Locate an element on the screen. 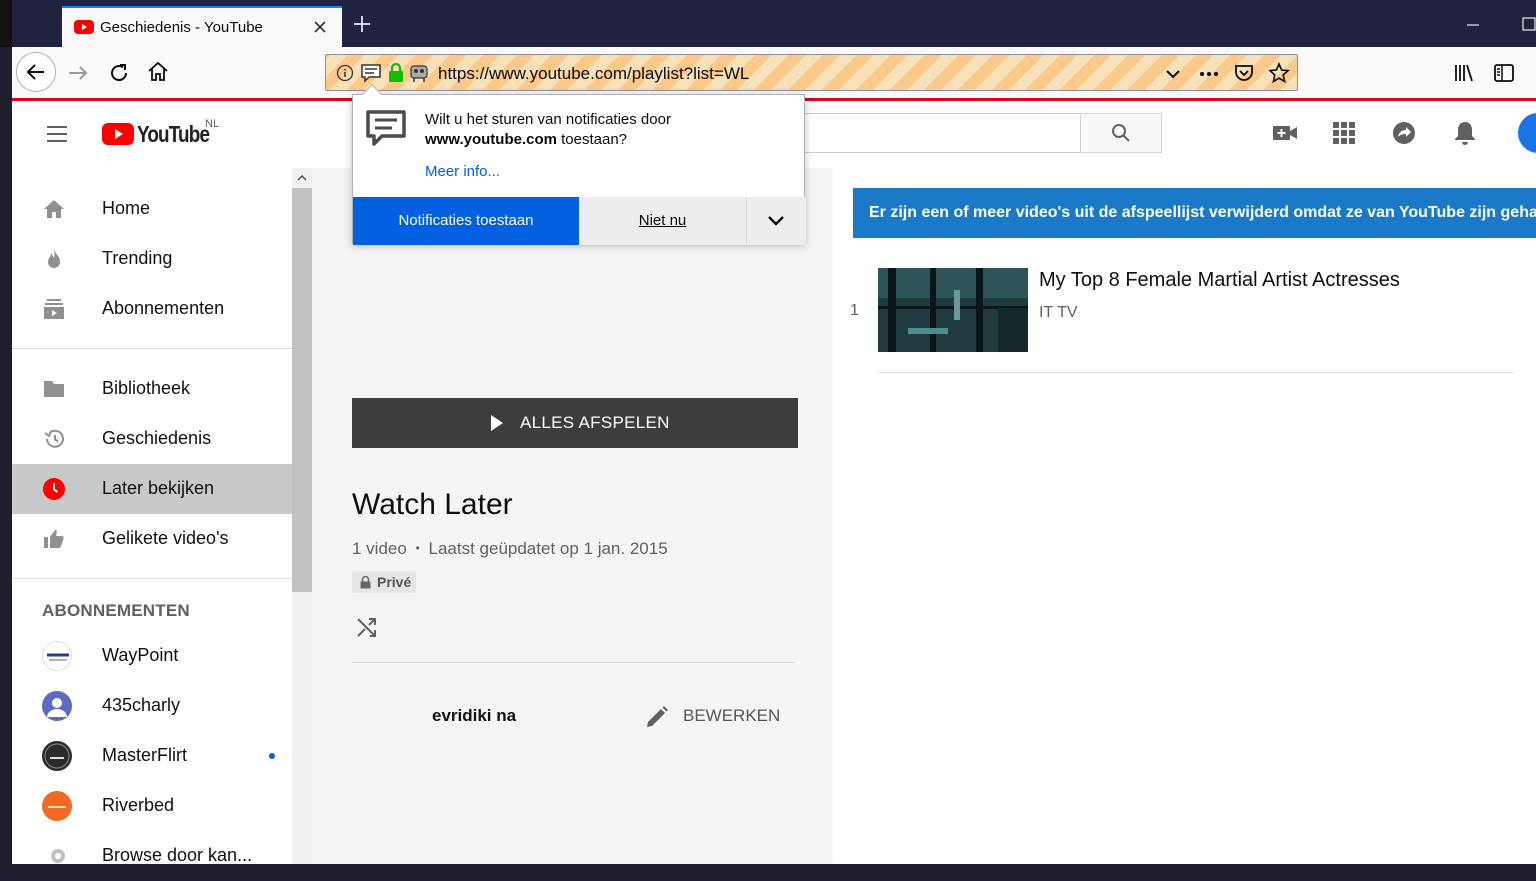 The image size is (1536, 881). region-code: NL is located at coordinates (212, 124).